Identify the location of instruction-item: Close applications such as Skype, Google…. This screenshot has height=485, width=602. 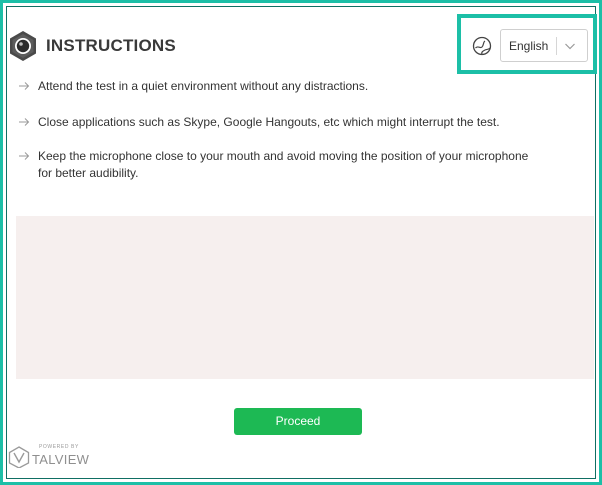
(298, 122).